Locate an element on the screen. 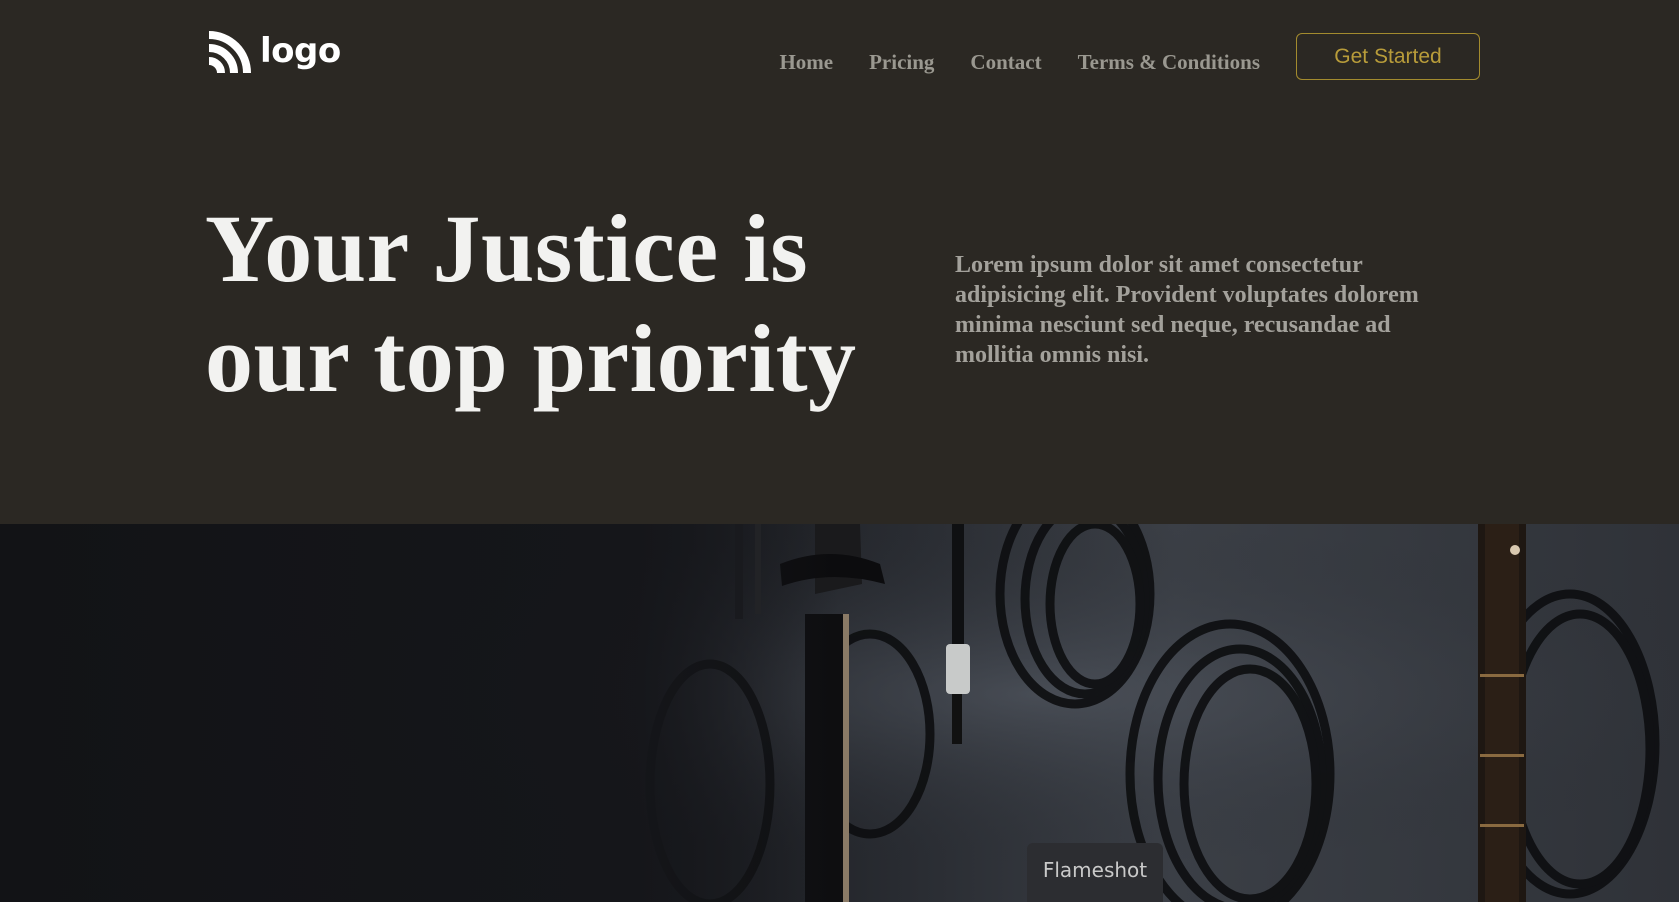  hero-title-line-2: our top priority is located at coordinates (531, 358).